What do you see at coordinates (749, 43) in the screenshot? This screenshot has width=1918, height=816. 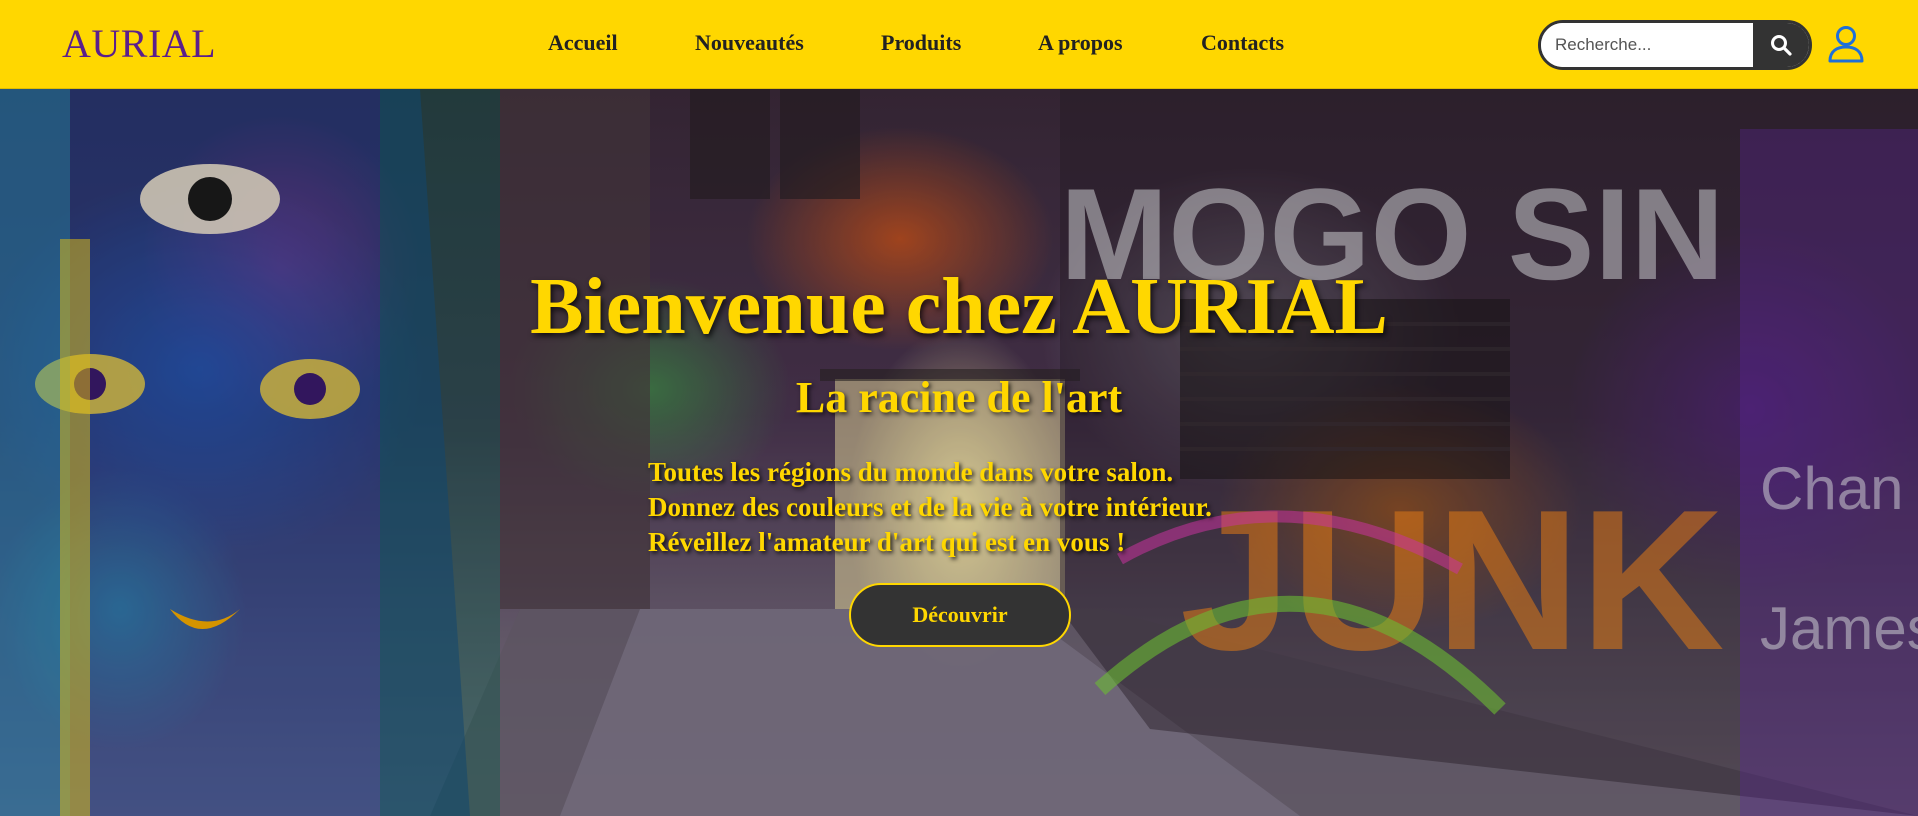 I see `nav-item-nouveautes: Nouveautés` at bounding box center [749, 43].